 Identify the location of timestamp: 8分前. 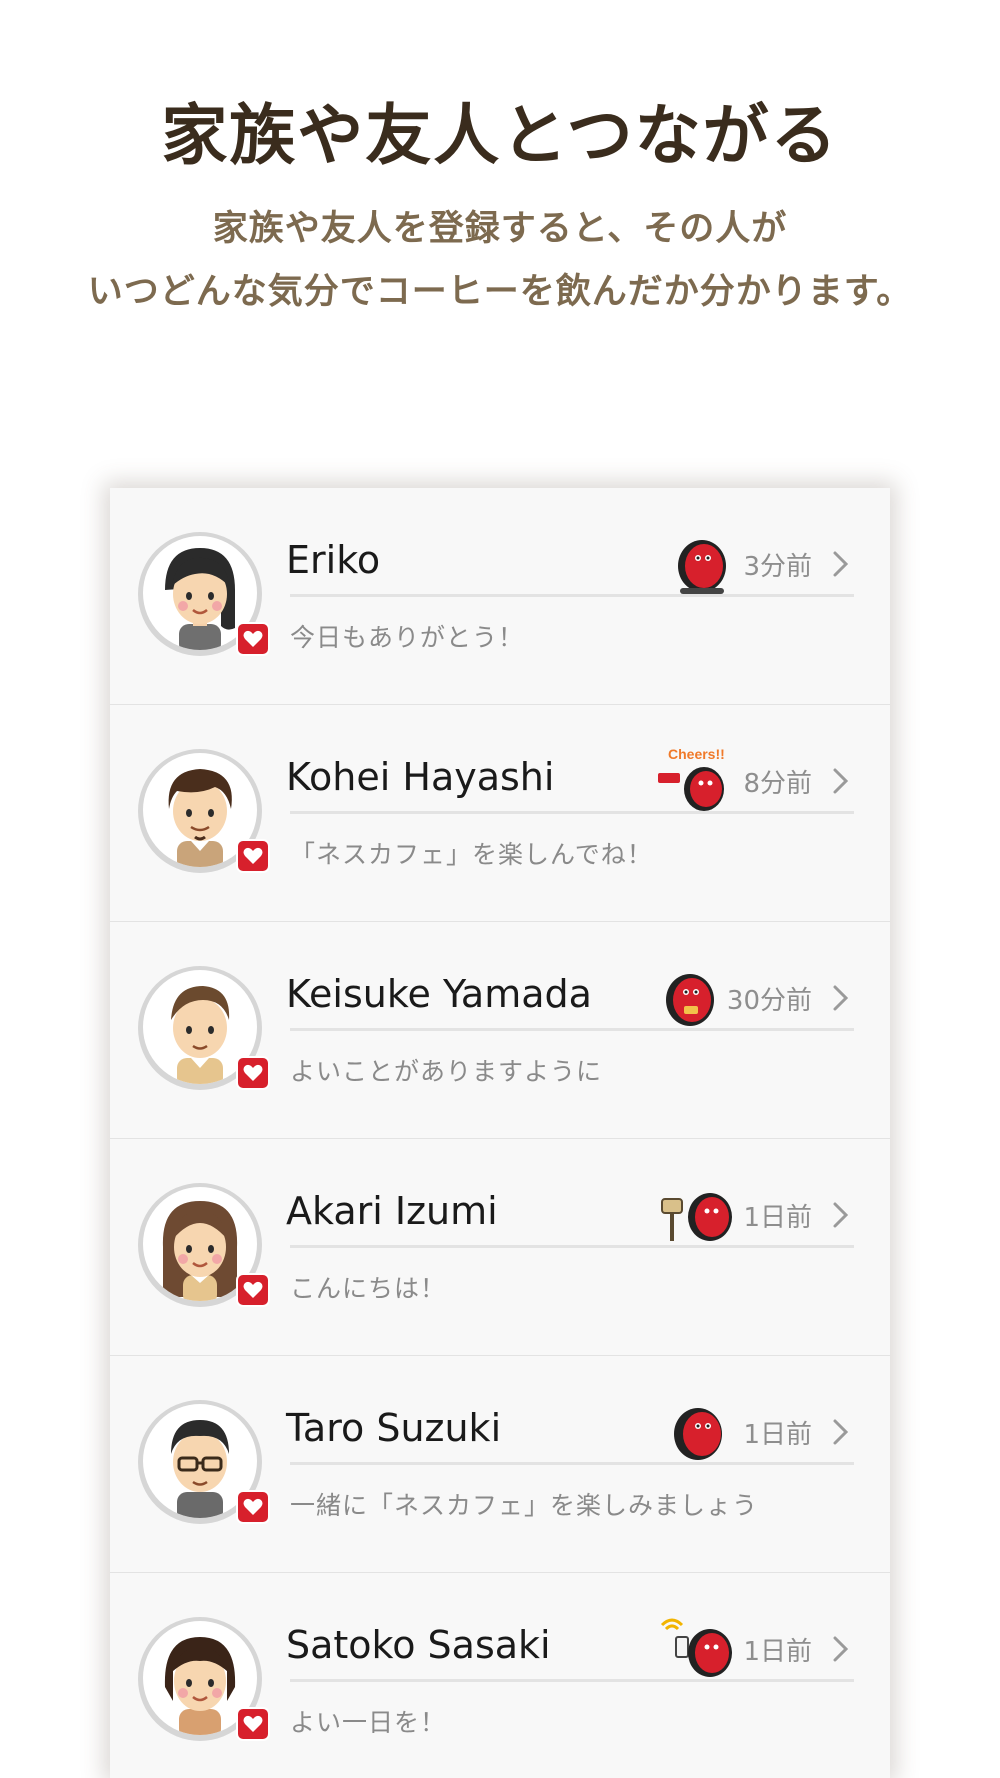
(777, 784).